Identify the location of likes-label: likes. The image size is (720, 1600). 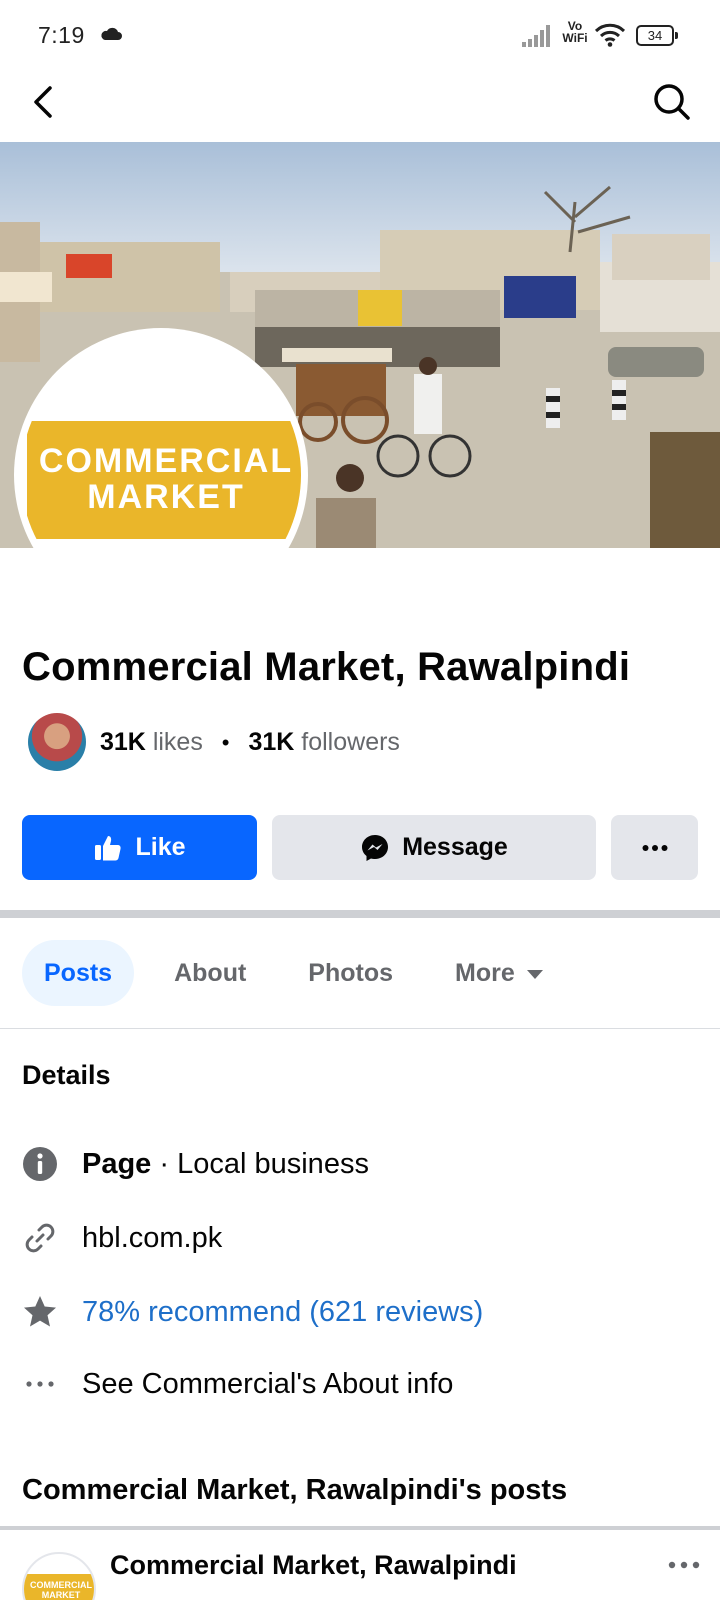
(177, 741).